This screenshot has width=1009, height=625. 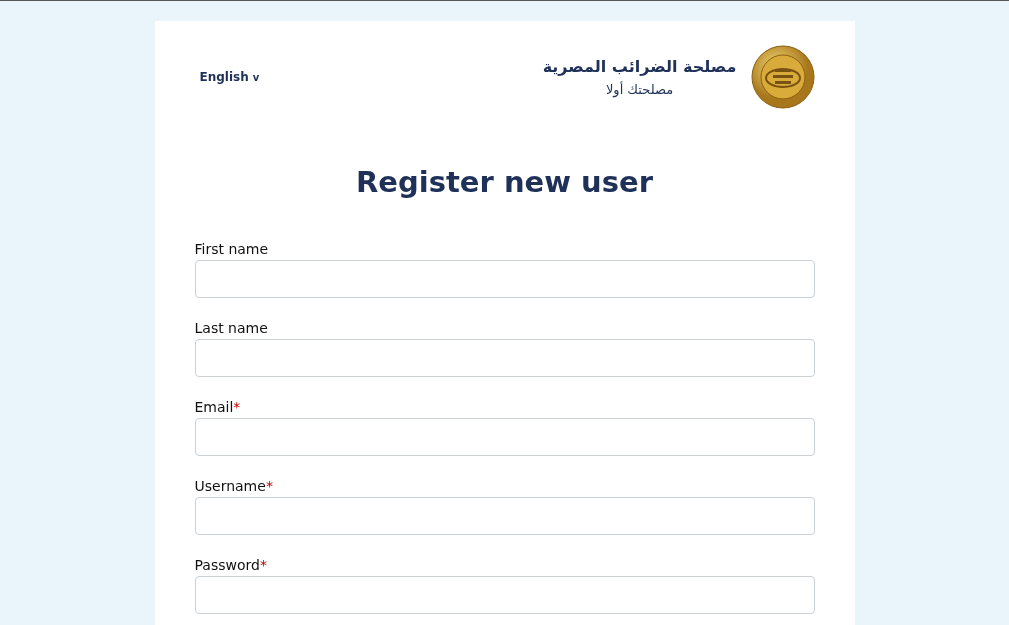 What do you see at coordinates (231, 565) in the screenshot?
I see `field-label: Password*` at bounding box center [231, 565].